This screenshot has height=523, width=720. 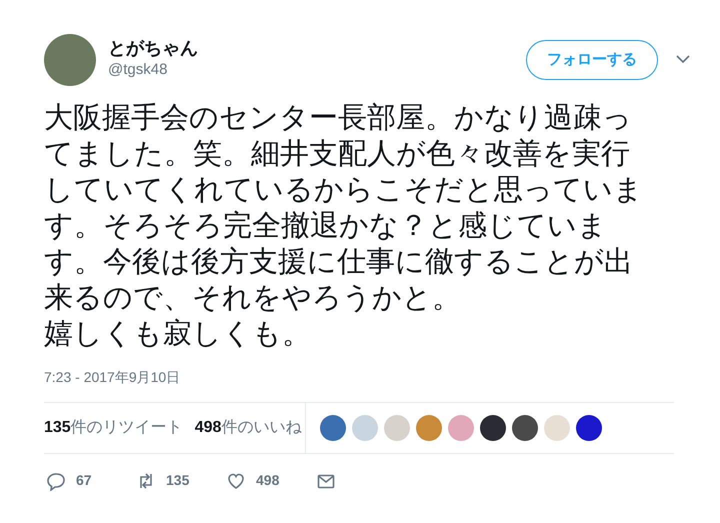 I want to click on chevron-down-icon, so click(x=683, y=59).